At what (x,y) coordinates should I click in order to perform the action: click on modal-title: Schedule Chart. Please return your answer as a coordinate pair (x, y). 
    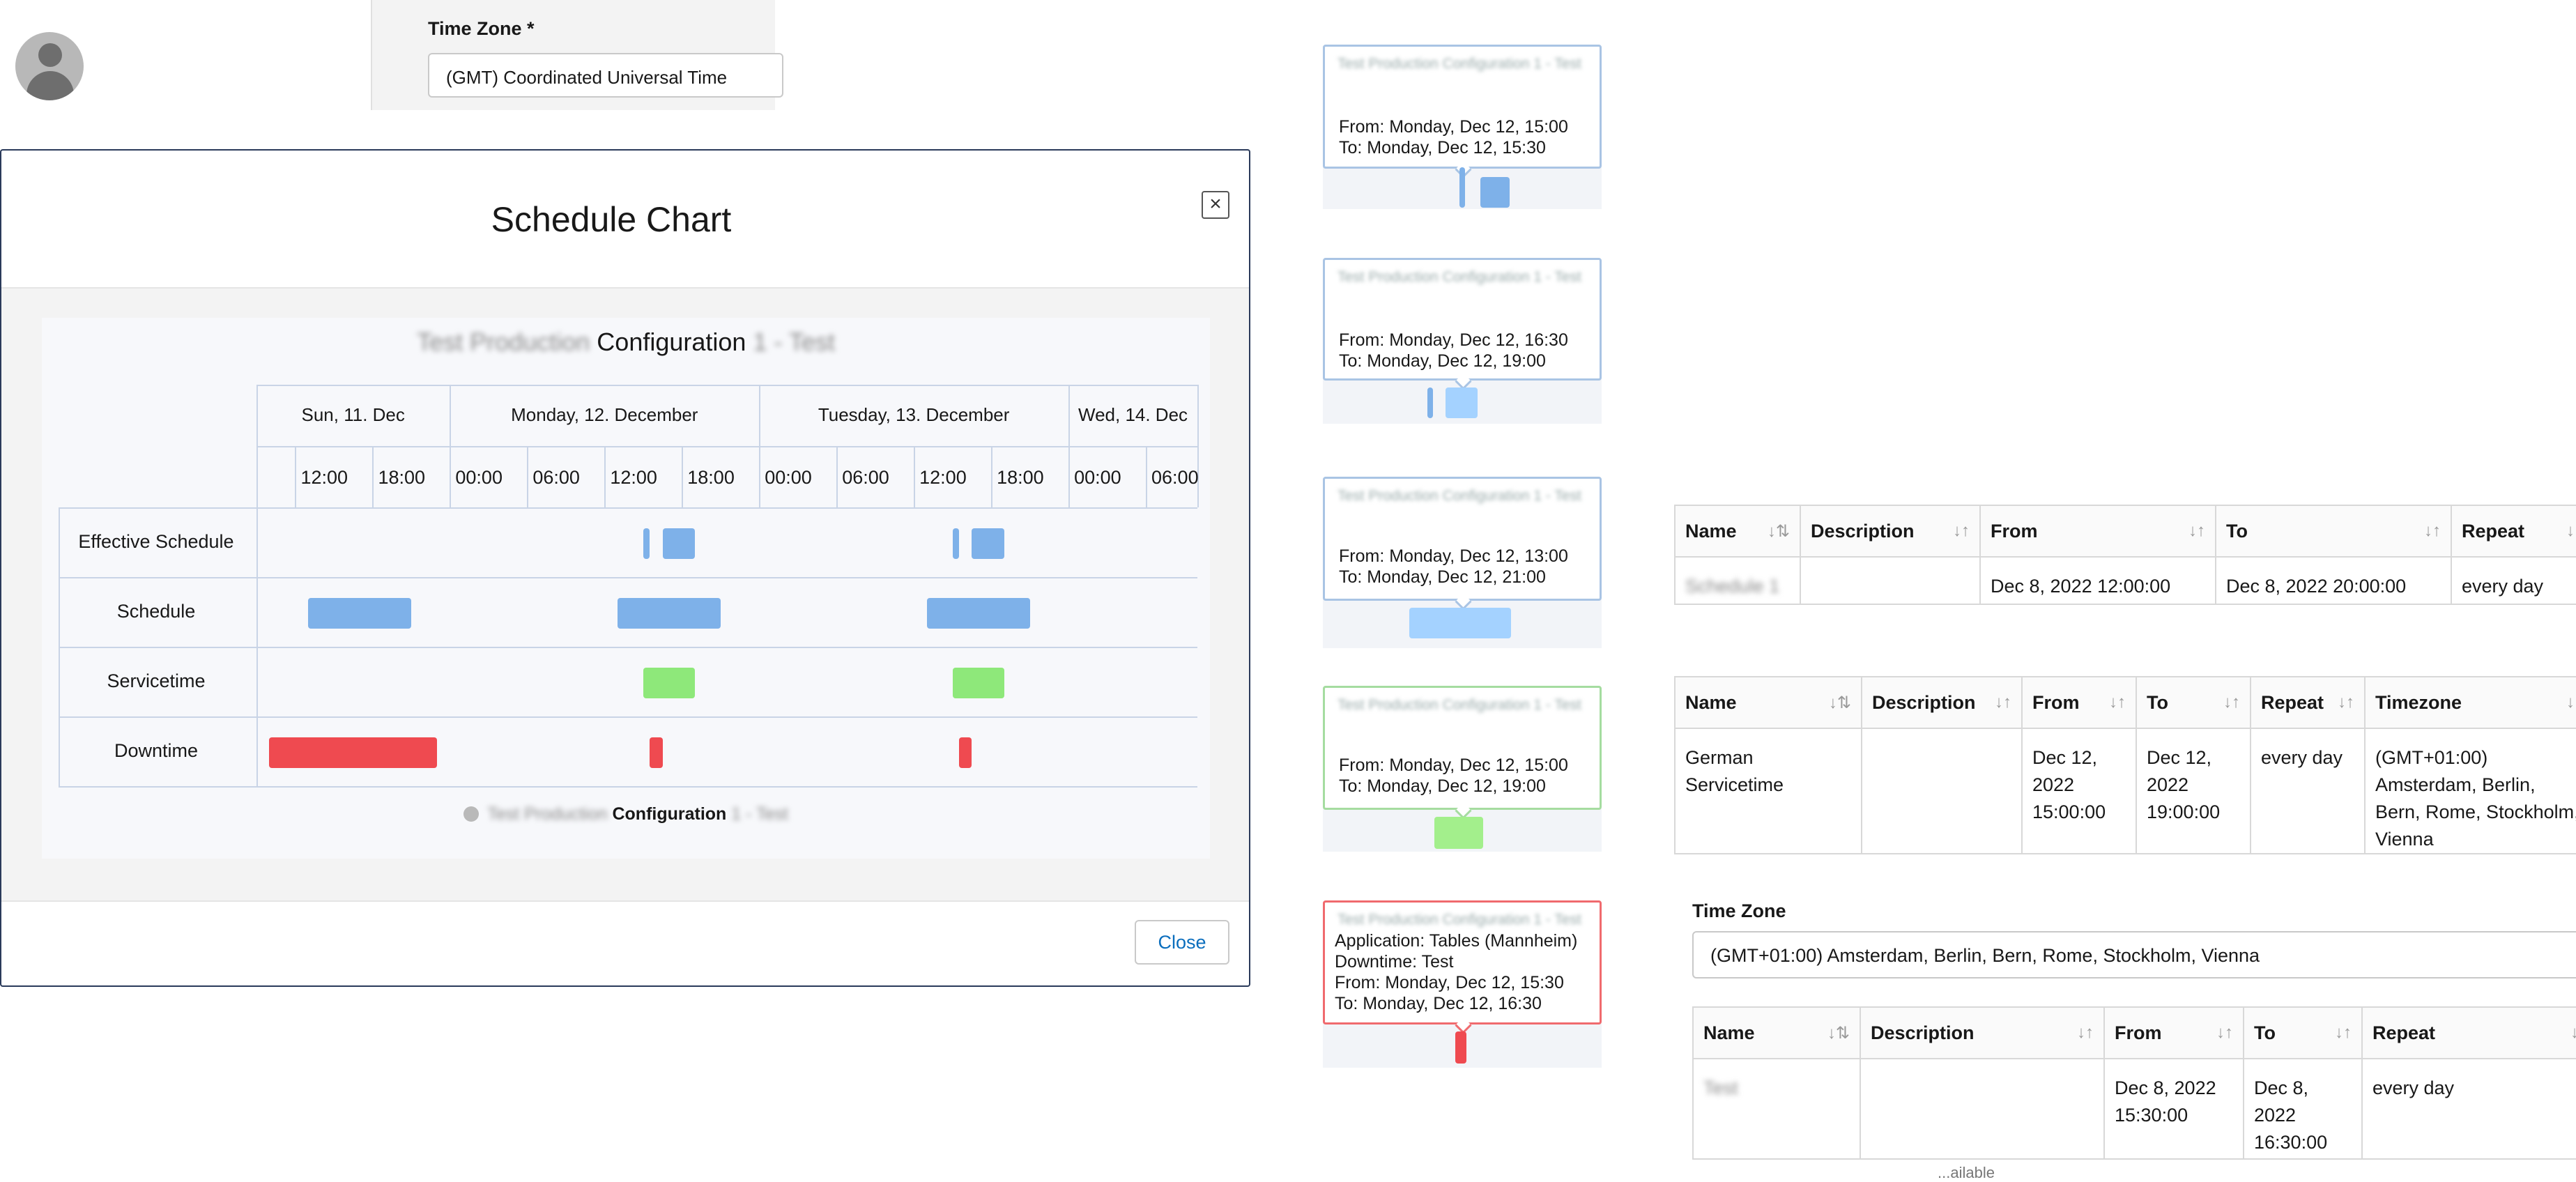
    Looking at the image, I should click on (611, 219).